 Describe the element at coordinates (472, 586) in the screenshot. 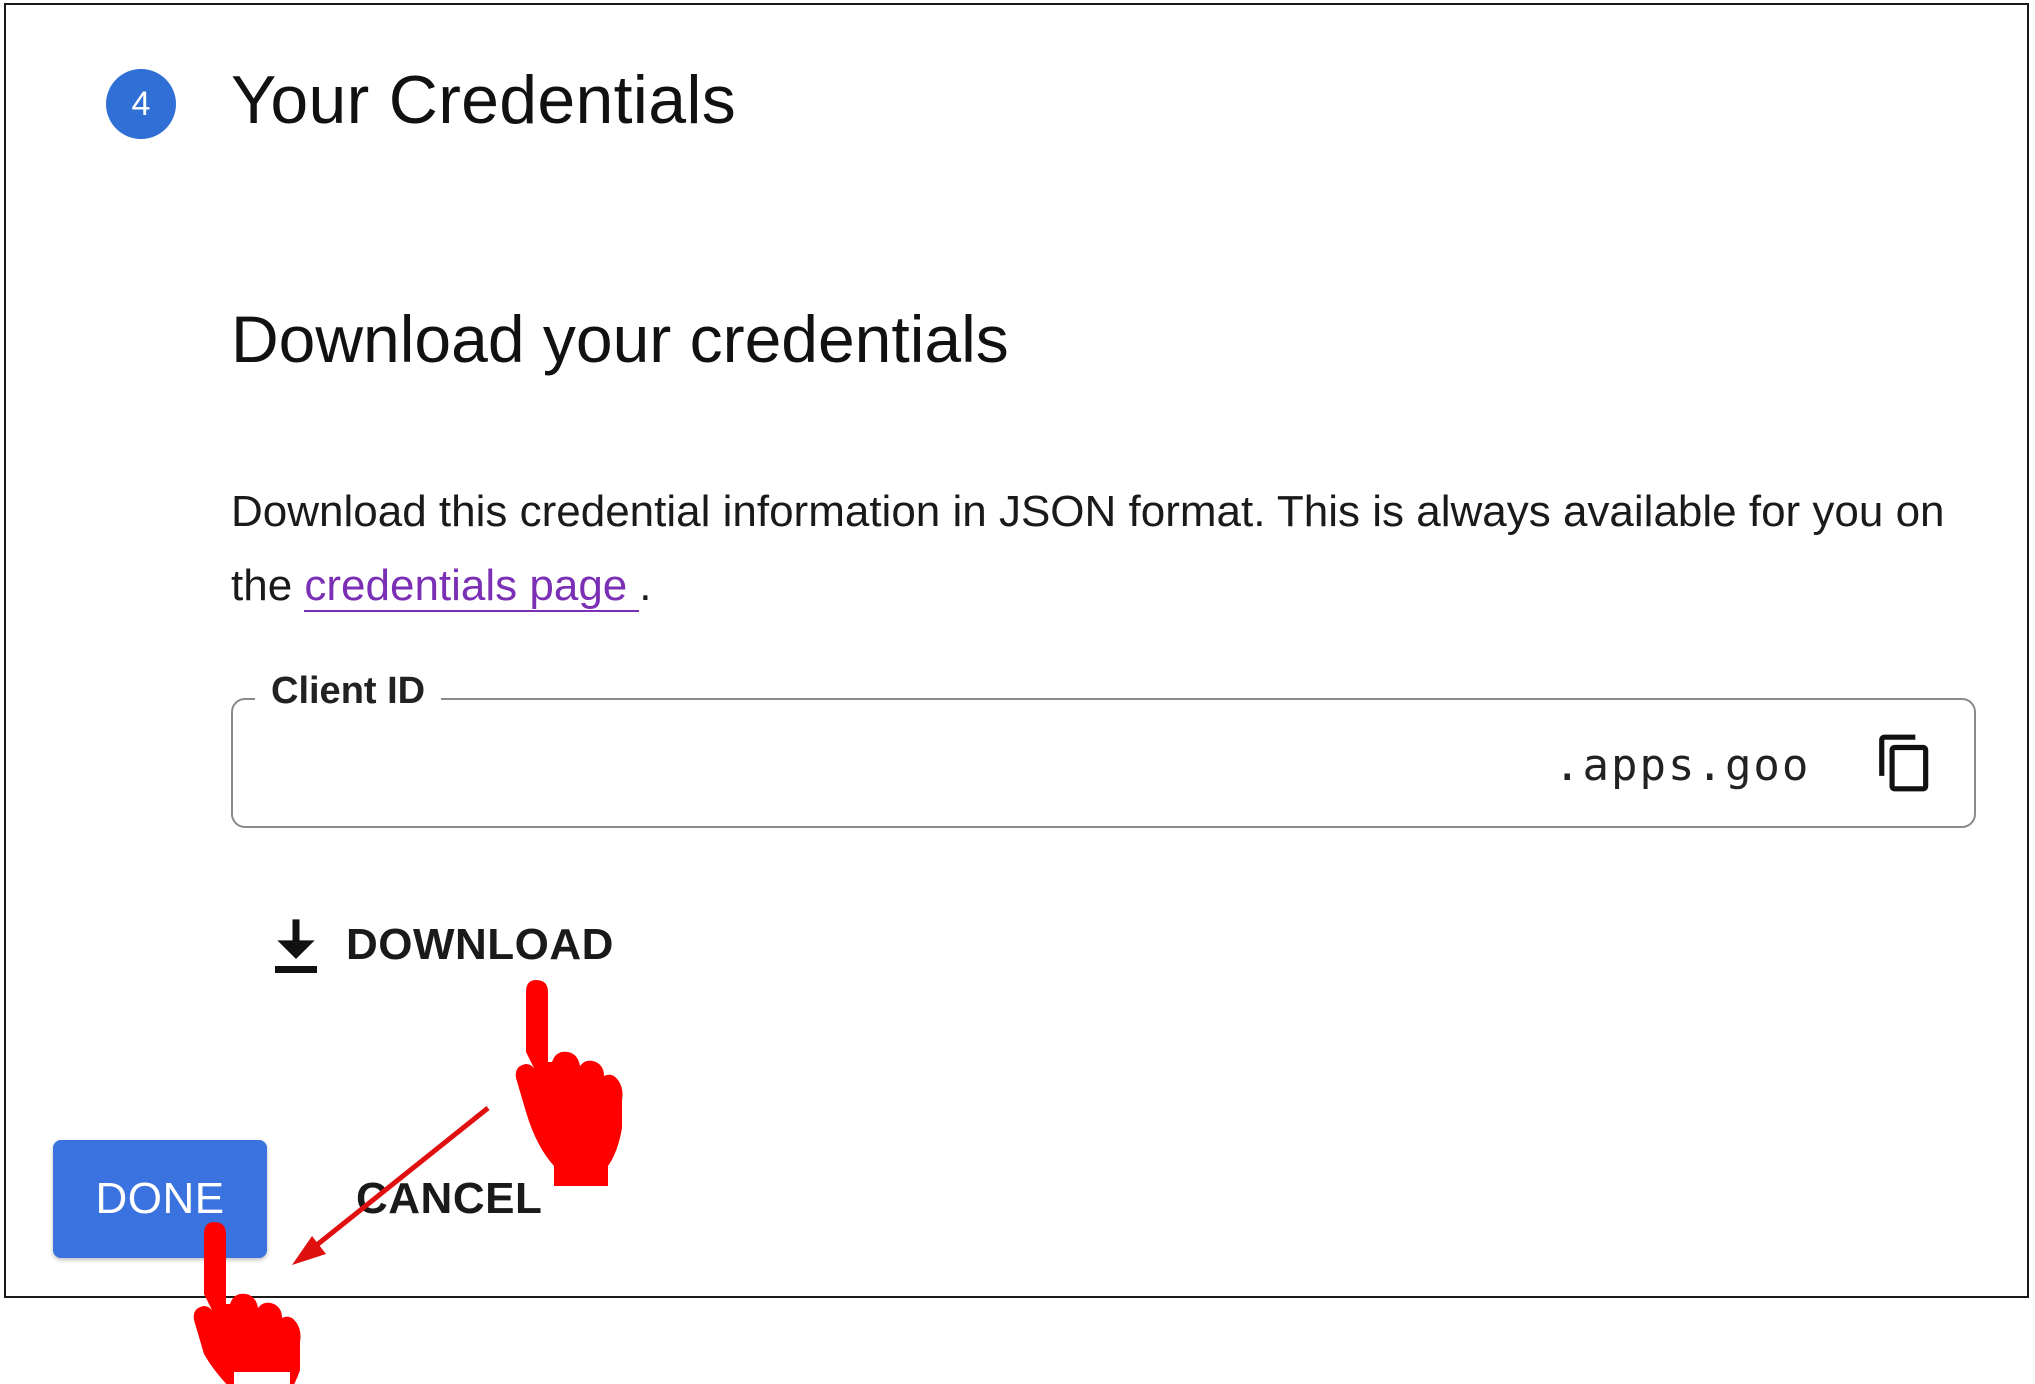

I see `credentials-page-link: credentials page` at that location.